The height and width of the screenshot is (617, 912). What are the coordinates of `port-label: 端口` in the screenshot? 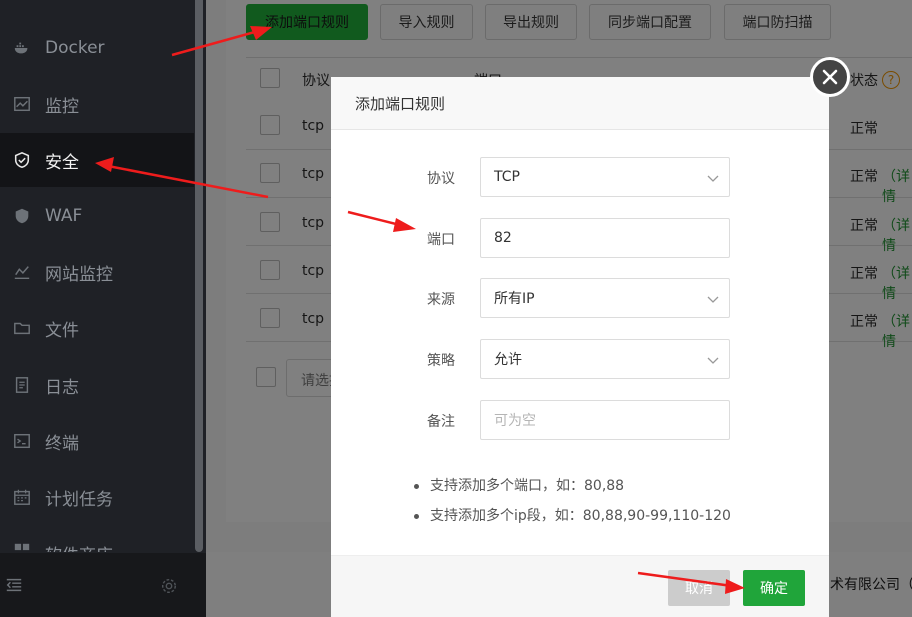 It's located at (441, 240).